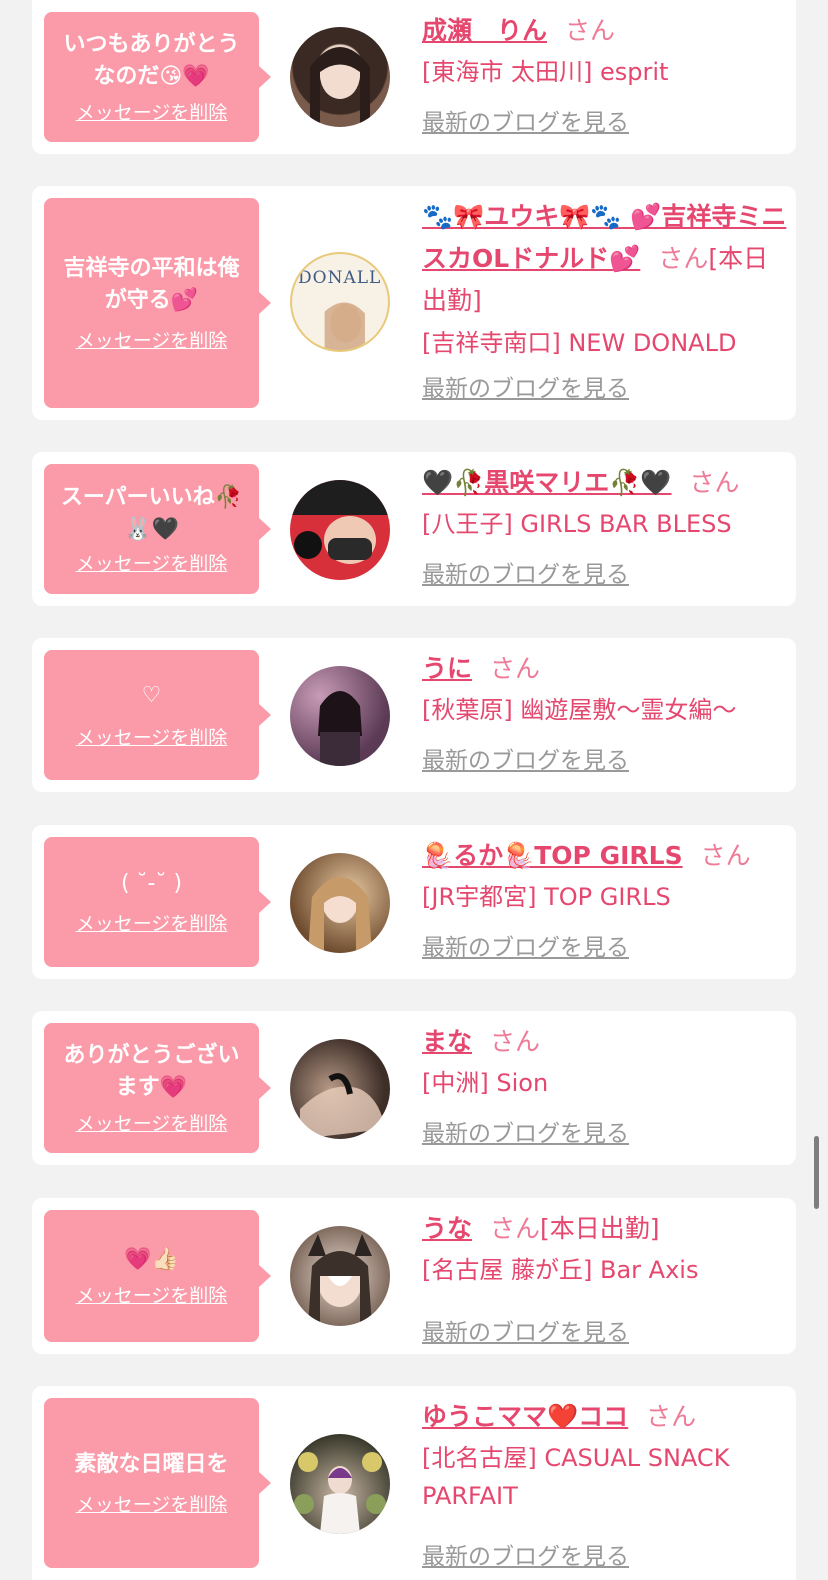 This screenshot has height=1580, width=828. What do you see at coordinates (151, 695) in the screenshot?
I see `message-text: ♡` at bounding box center [151, 695].